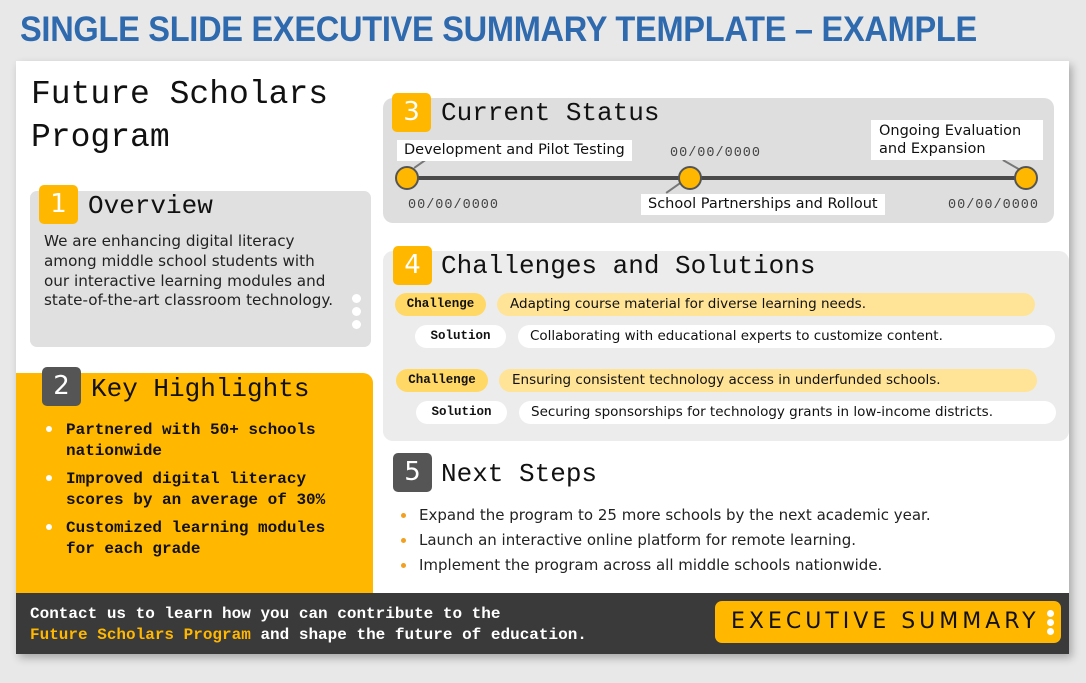  Describe the element at coordinates (550, 113) in the screenshot. I see `current-status-heading: Current Status` at that location.